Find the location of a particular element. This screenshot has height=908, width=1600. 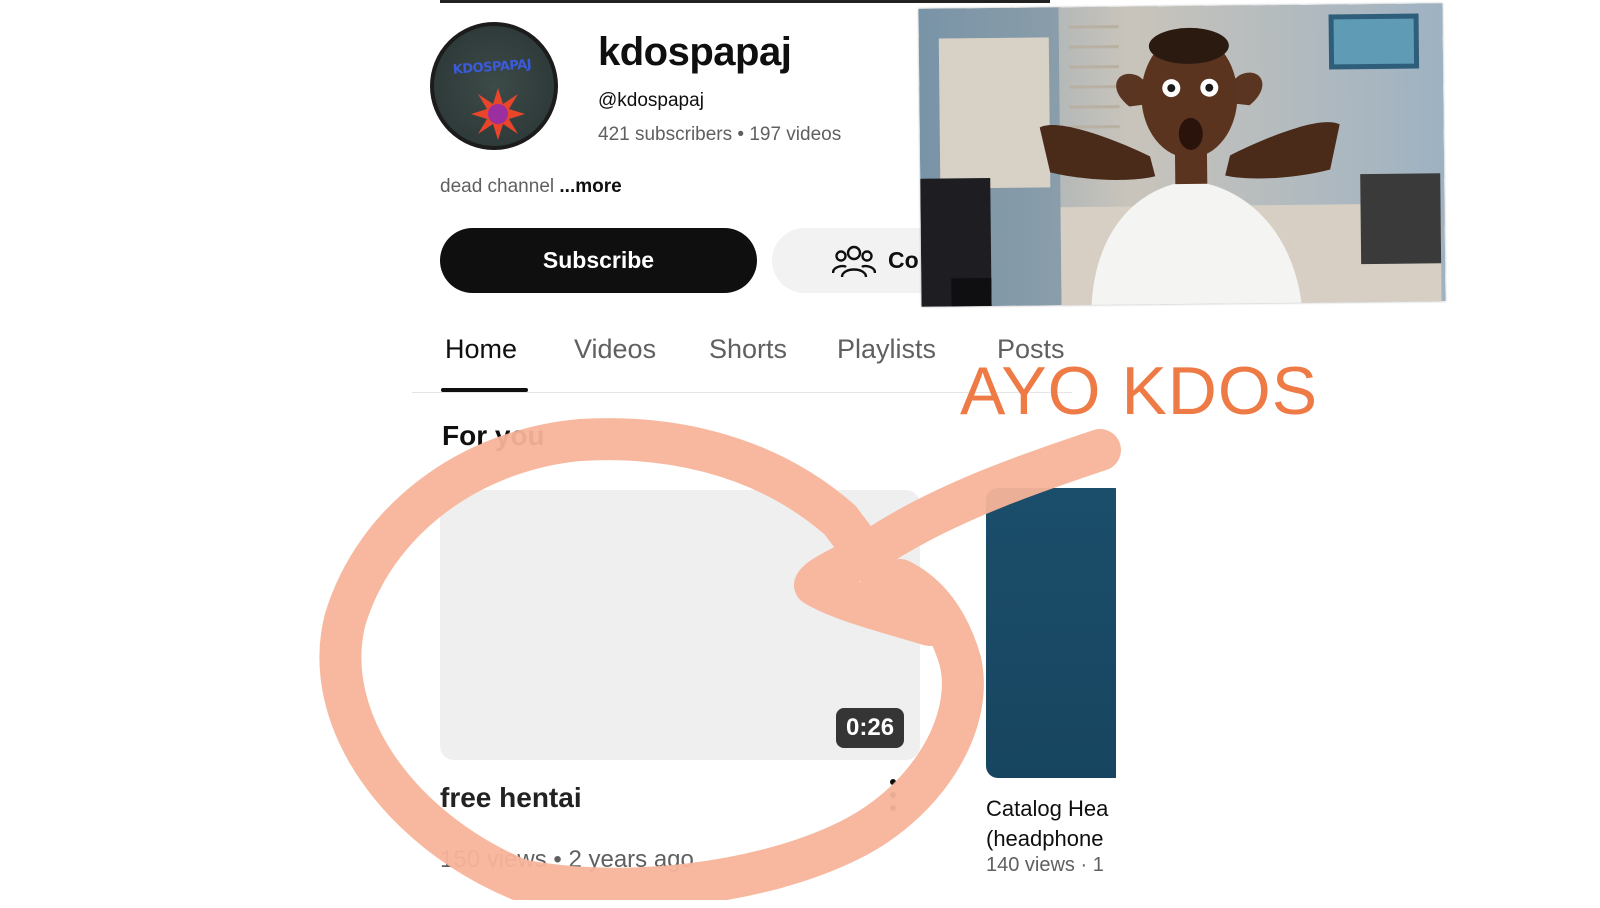

channel-handle: @kdospapaj is located at coordinates (651, 100).